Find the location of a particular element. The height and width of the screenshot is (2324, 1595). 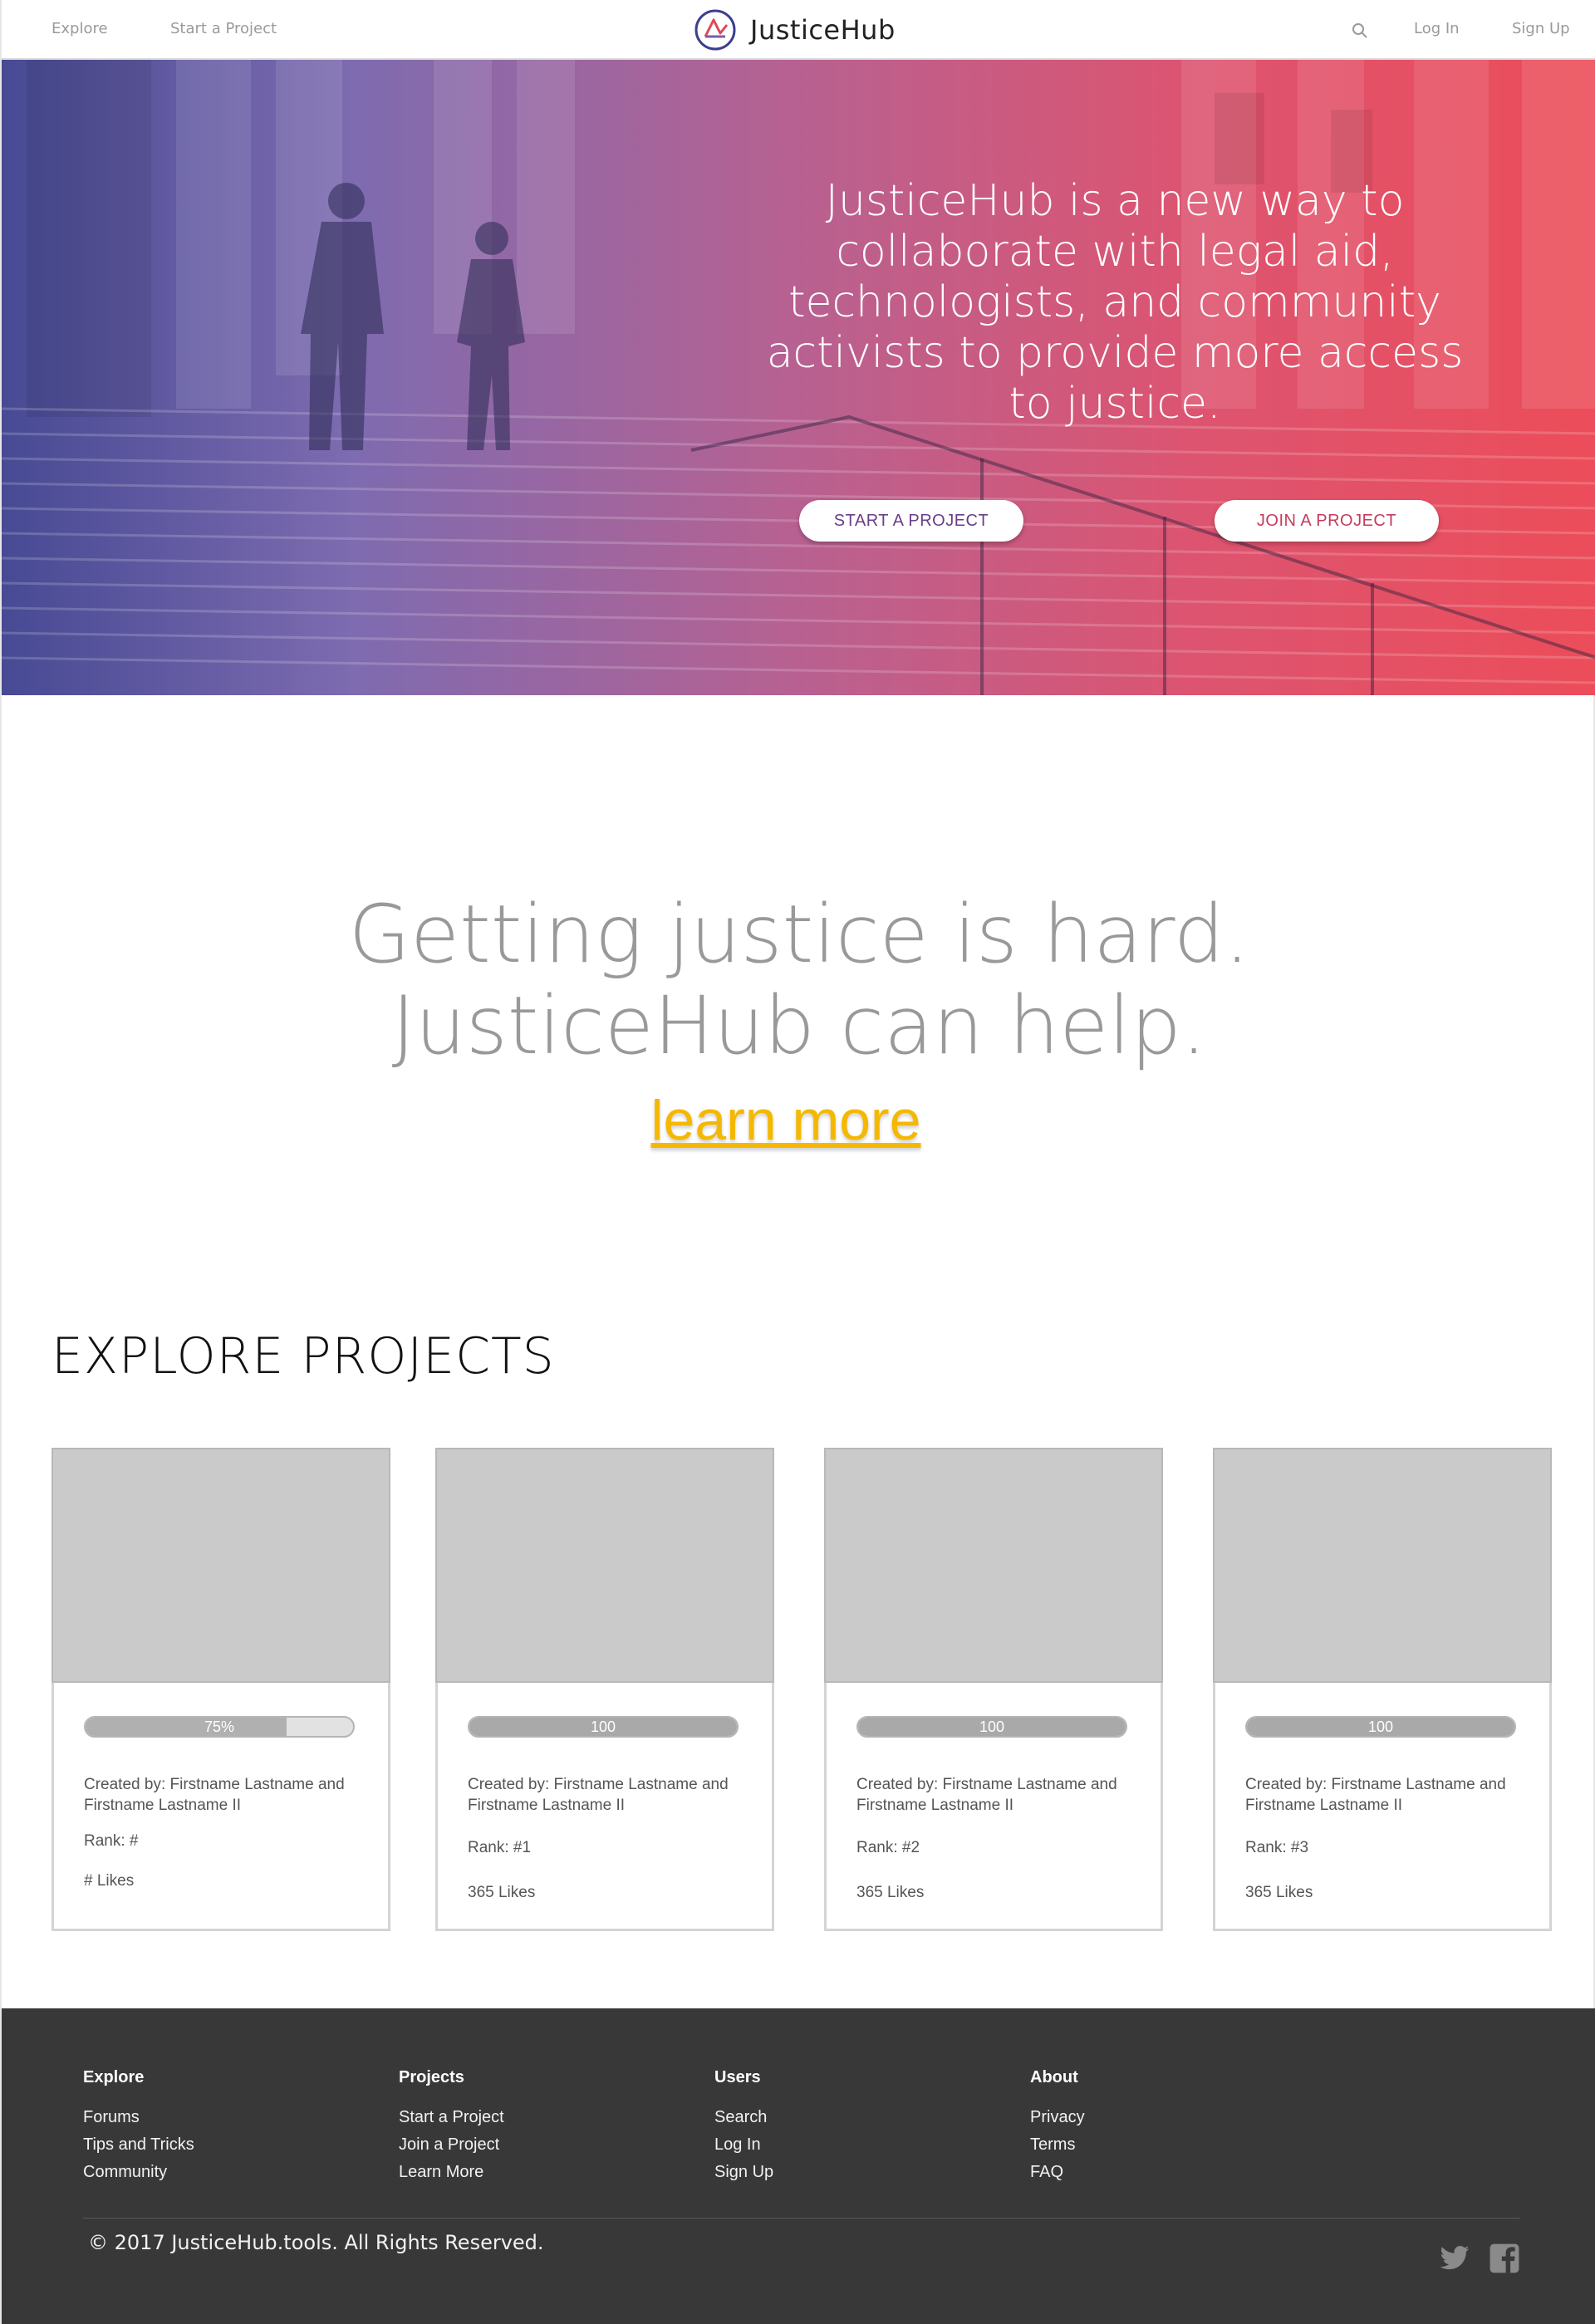

facebook-icon is located at coordinates (1504, 2258).